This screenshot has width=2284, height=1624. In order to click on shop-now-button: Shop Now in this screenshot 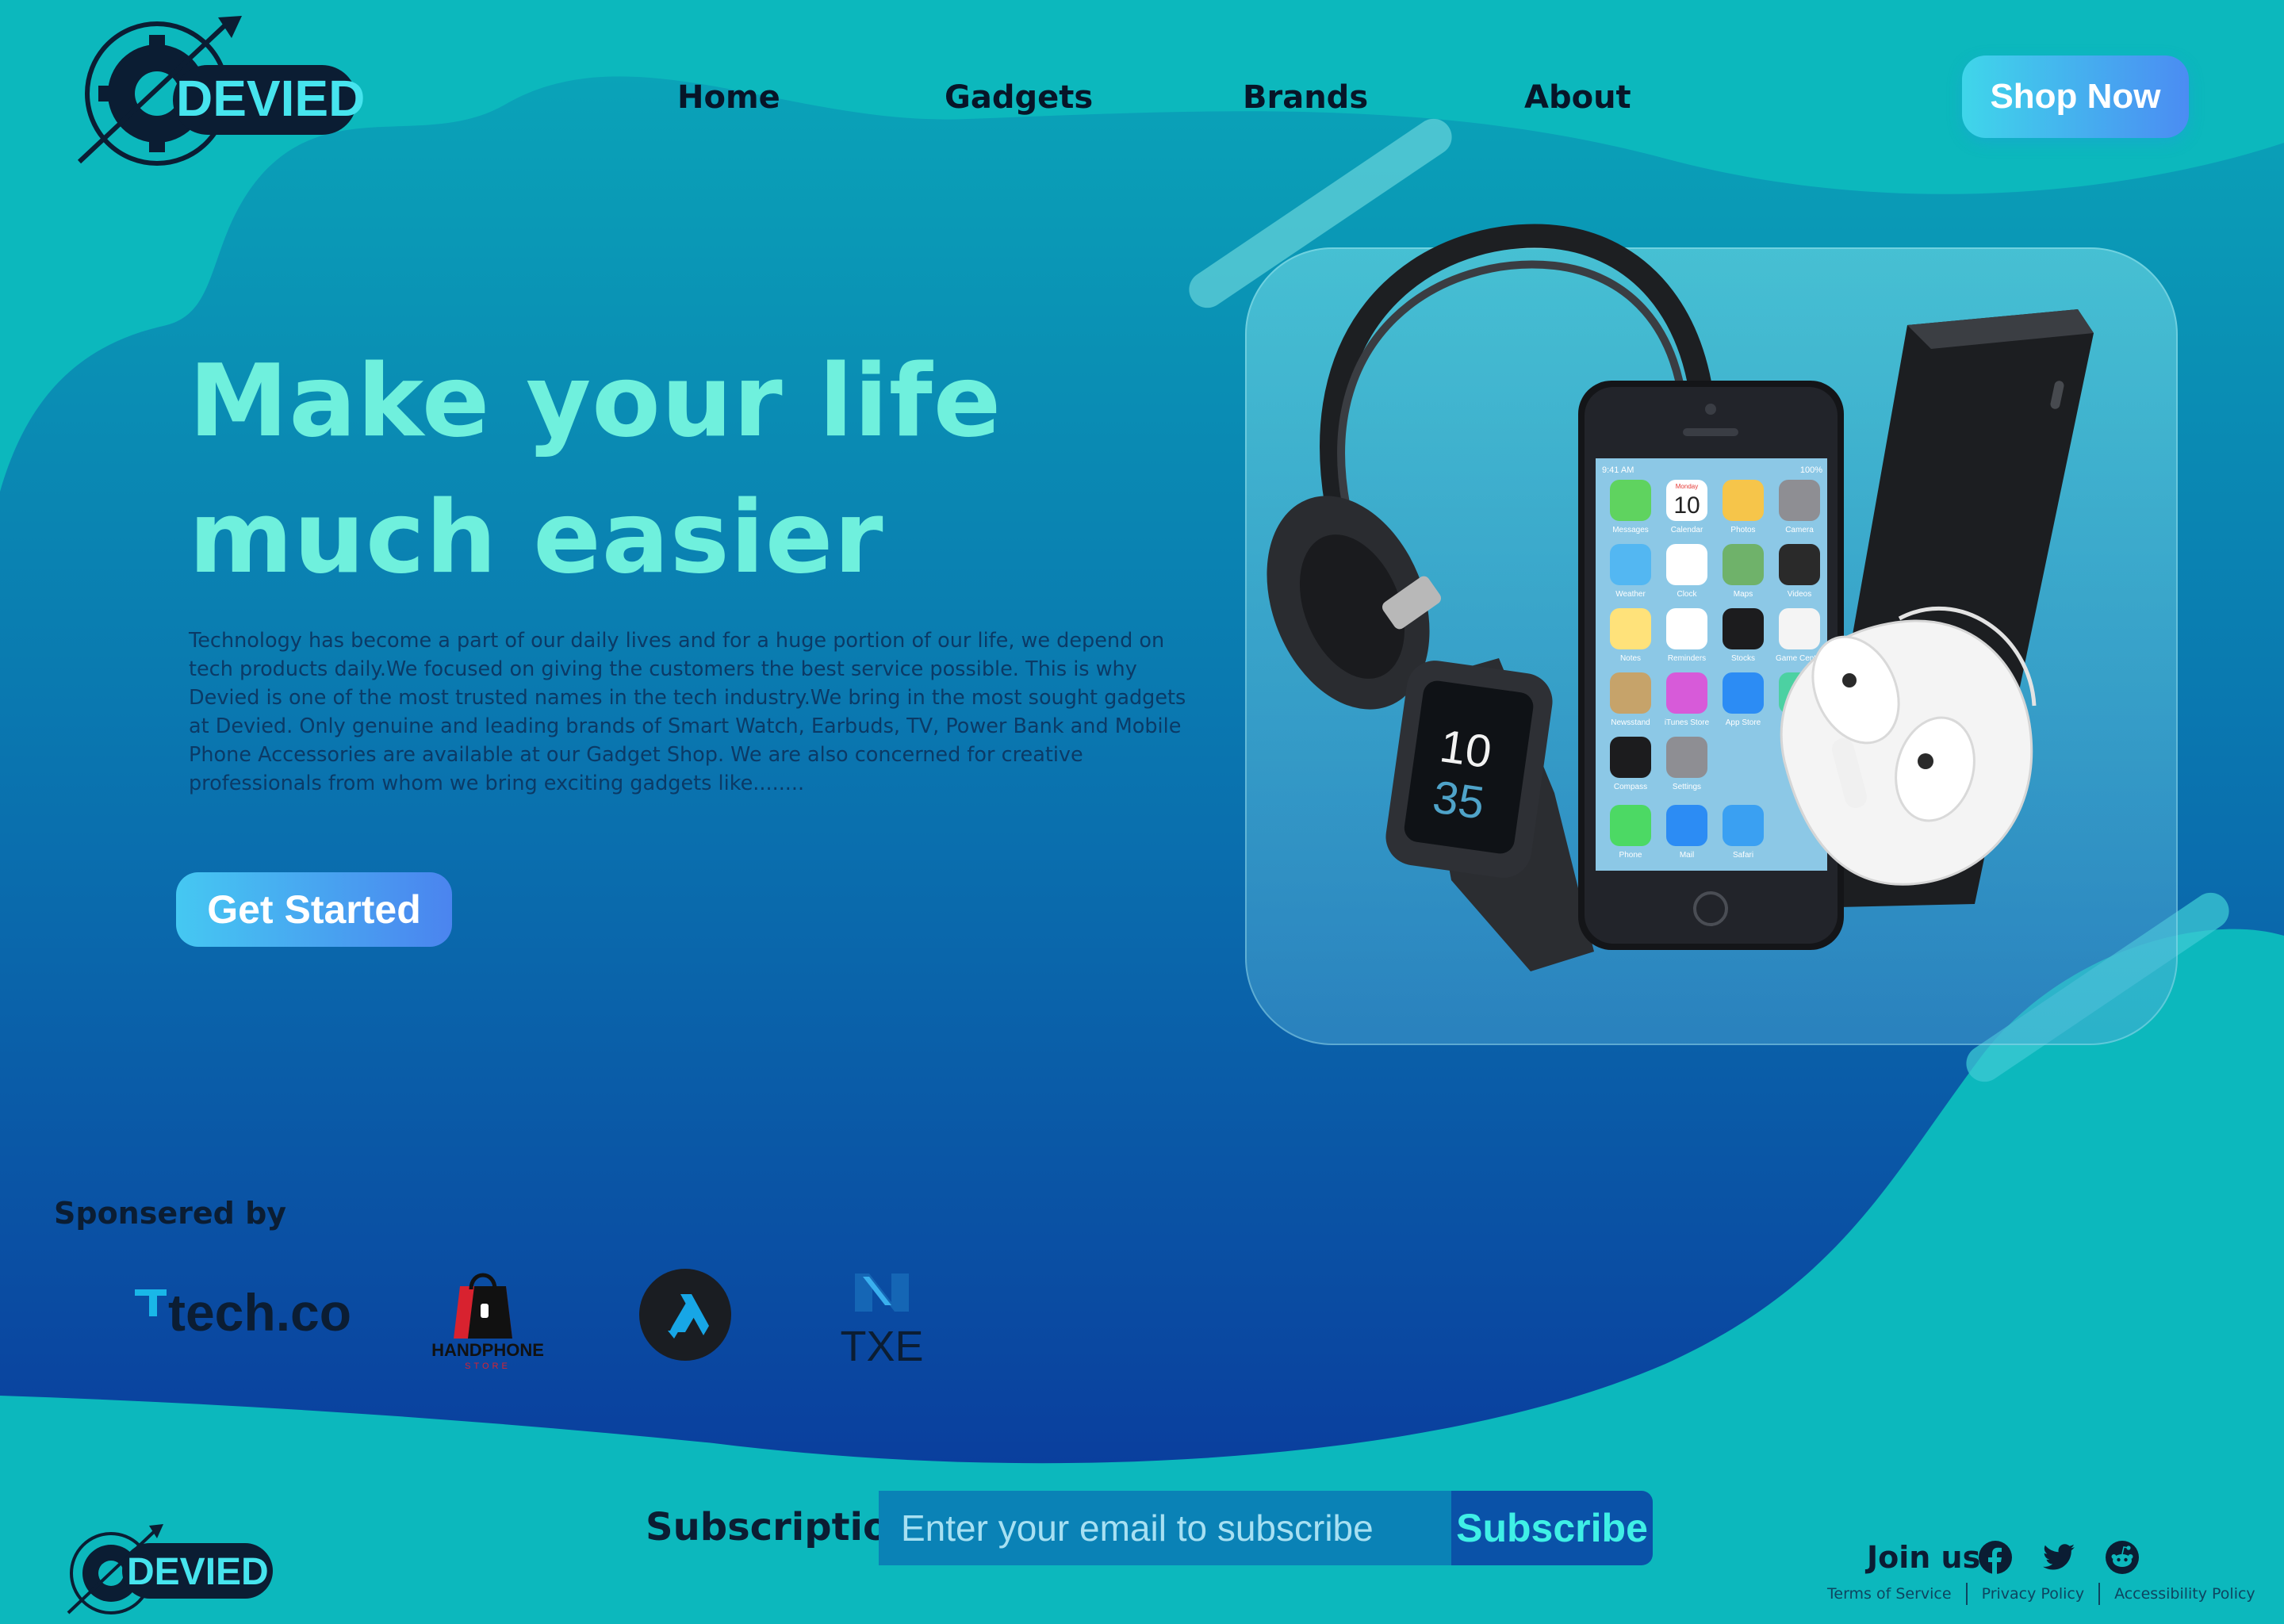, I will do `click(2075, 97)`.